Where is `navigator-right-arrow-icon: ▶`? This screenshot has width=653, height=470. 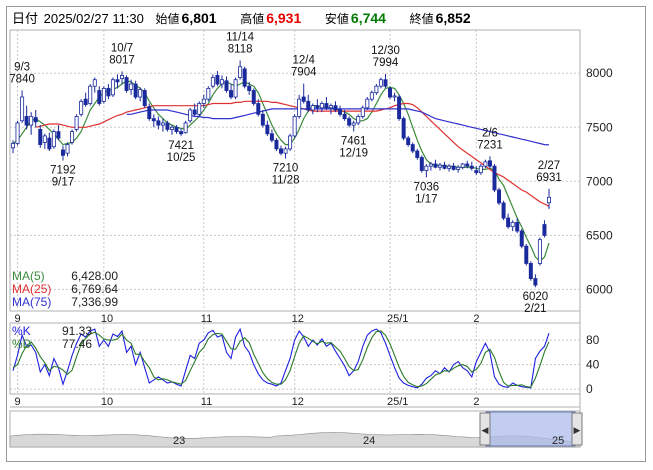
navigator-right-arrow-icon: ▶ is located at coordinates (577, 430).